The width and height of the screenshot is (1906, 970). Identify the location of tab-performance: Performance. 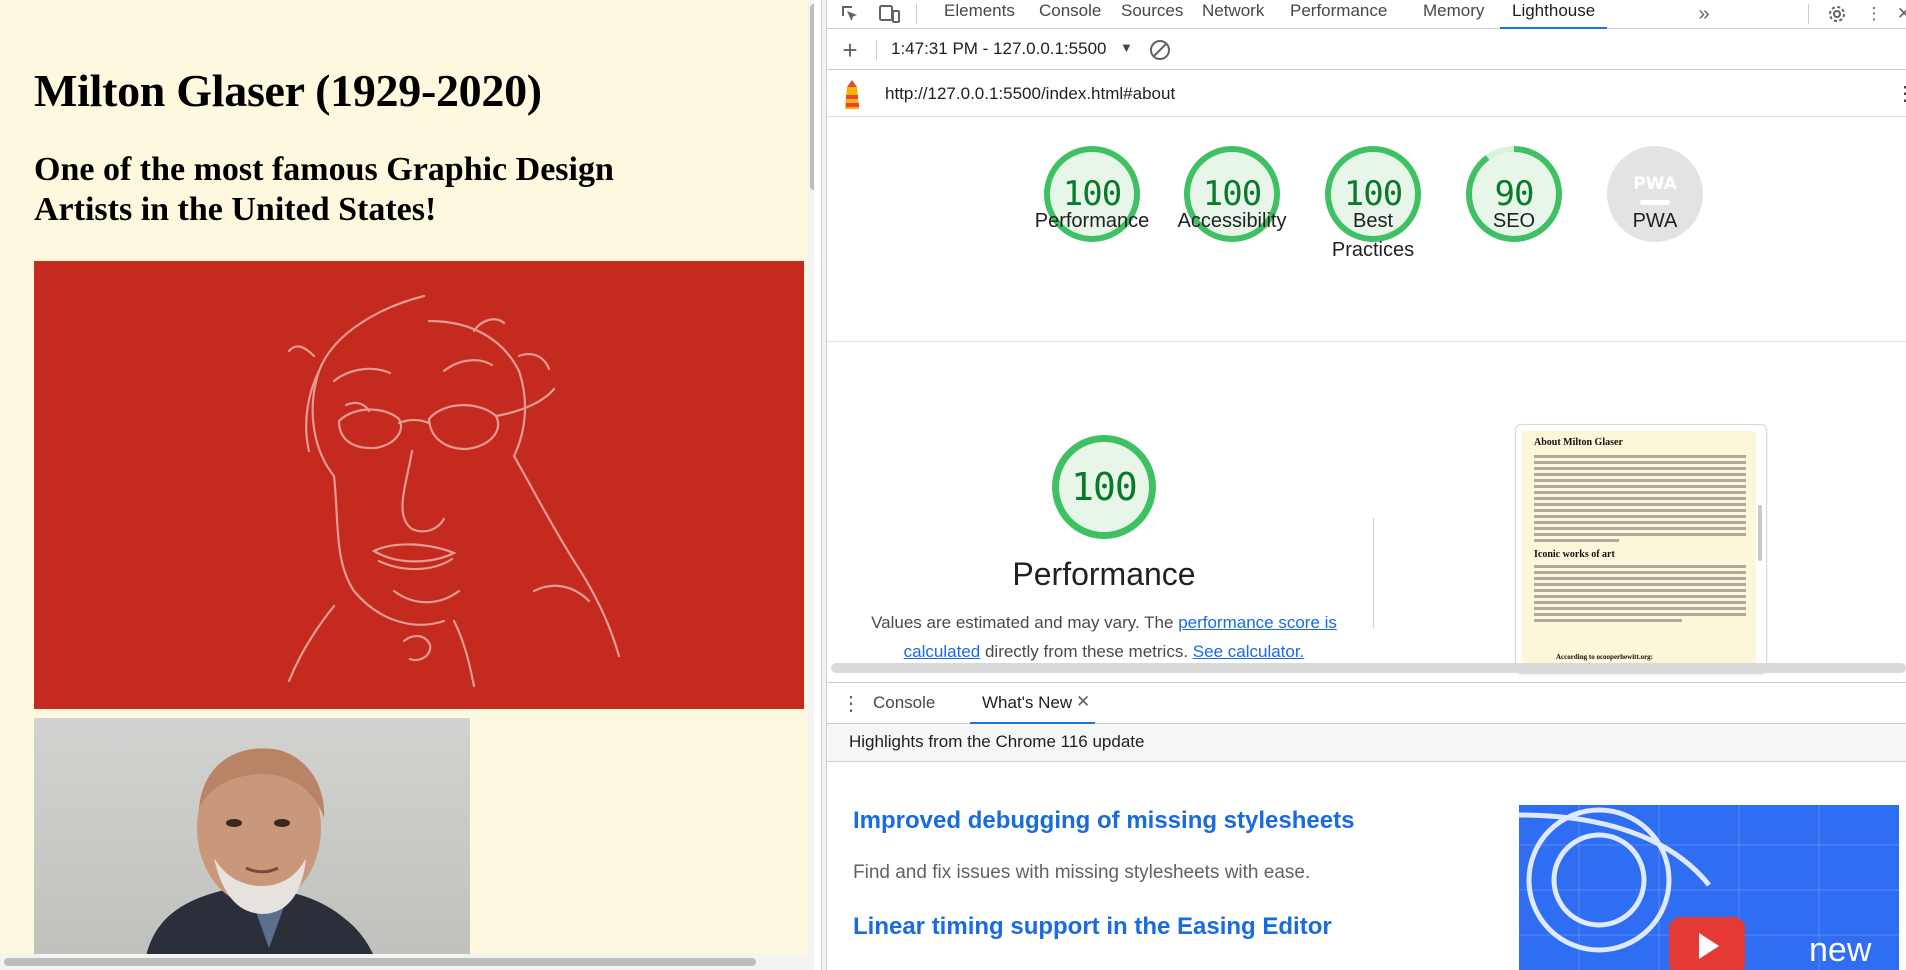
(1338, 14).